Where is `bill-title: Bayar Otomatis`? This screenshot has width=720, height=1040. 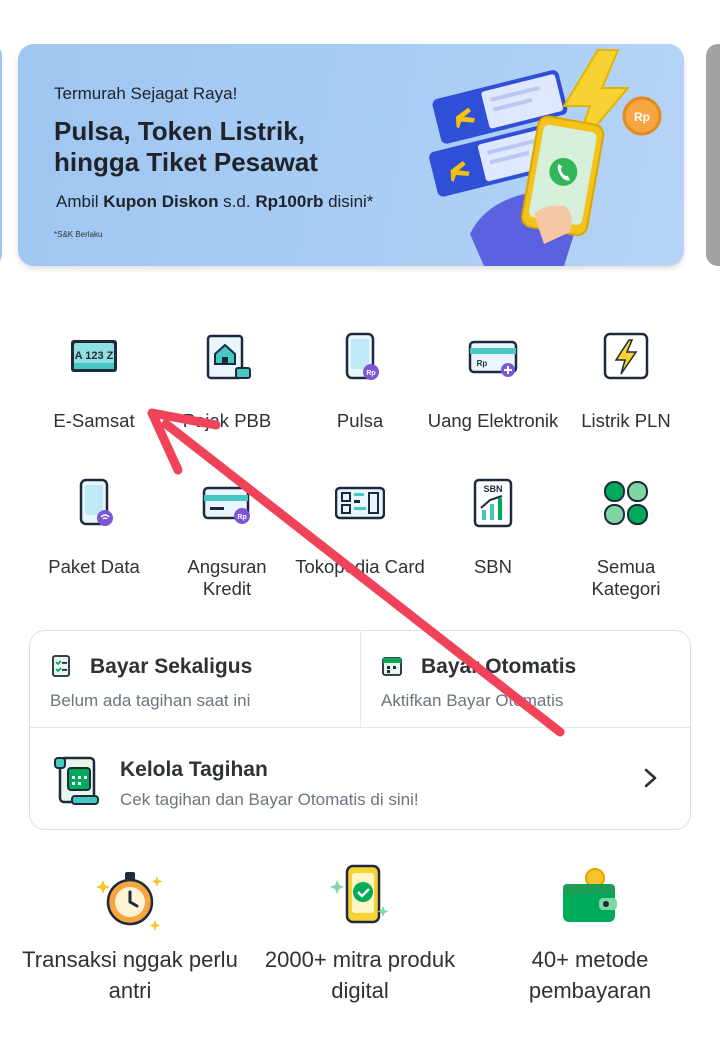 bill-title: Bayar Otomatis is located at coordinates (499, 666).